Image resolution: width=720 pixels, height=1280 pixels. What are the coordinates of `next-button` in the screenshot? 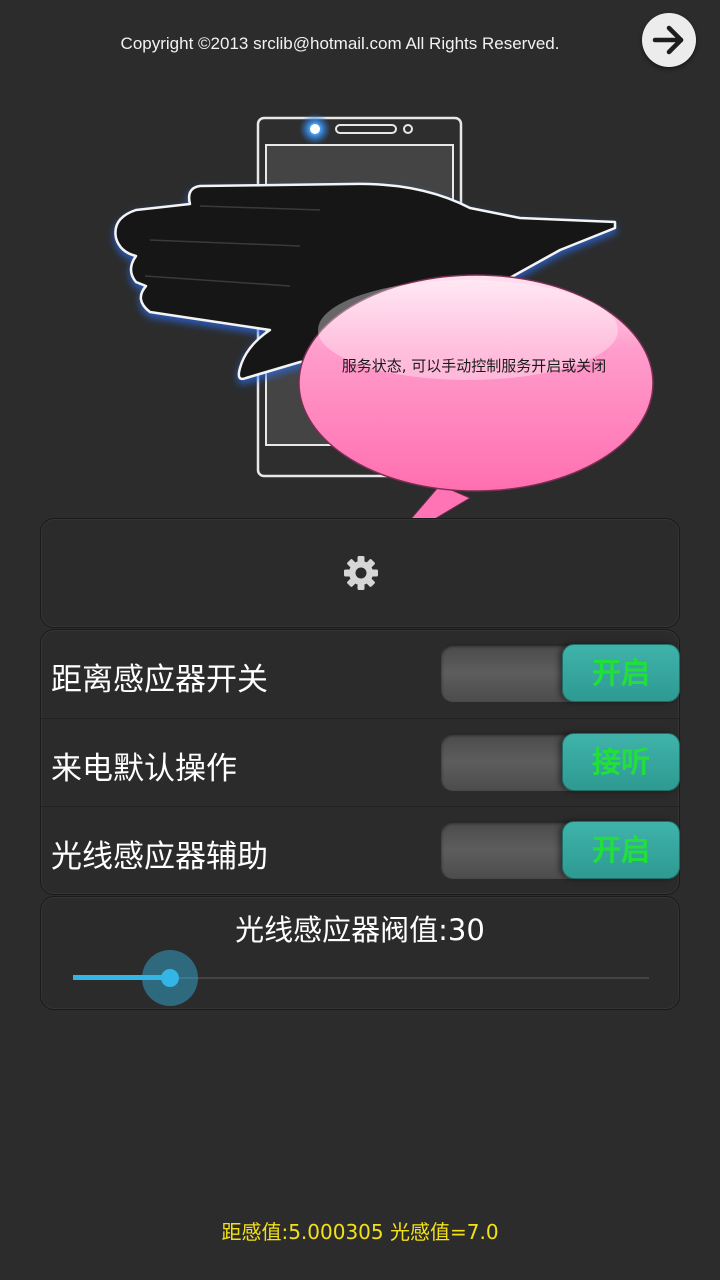 It's located at (669, 40).